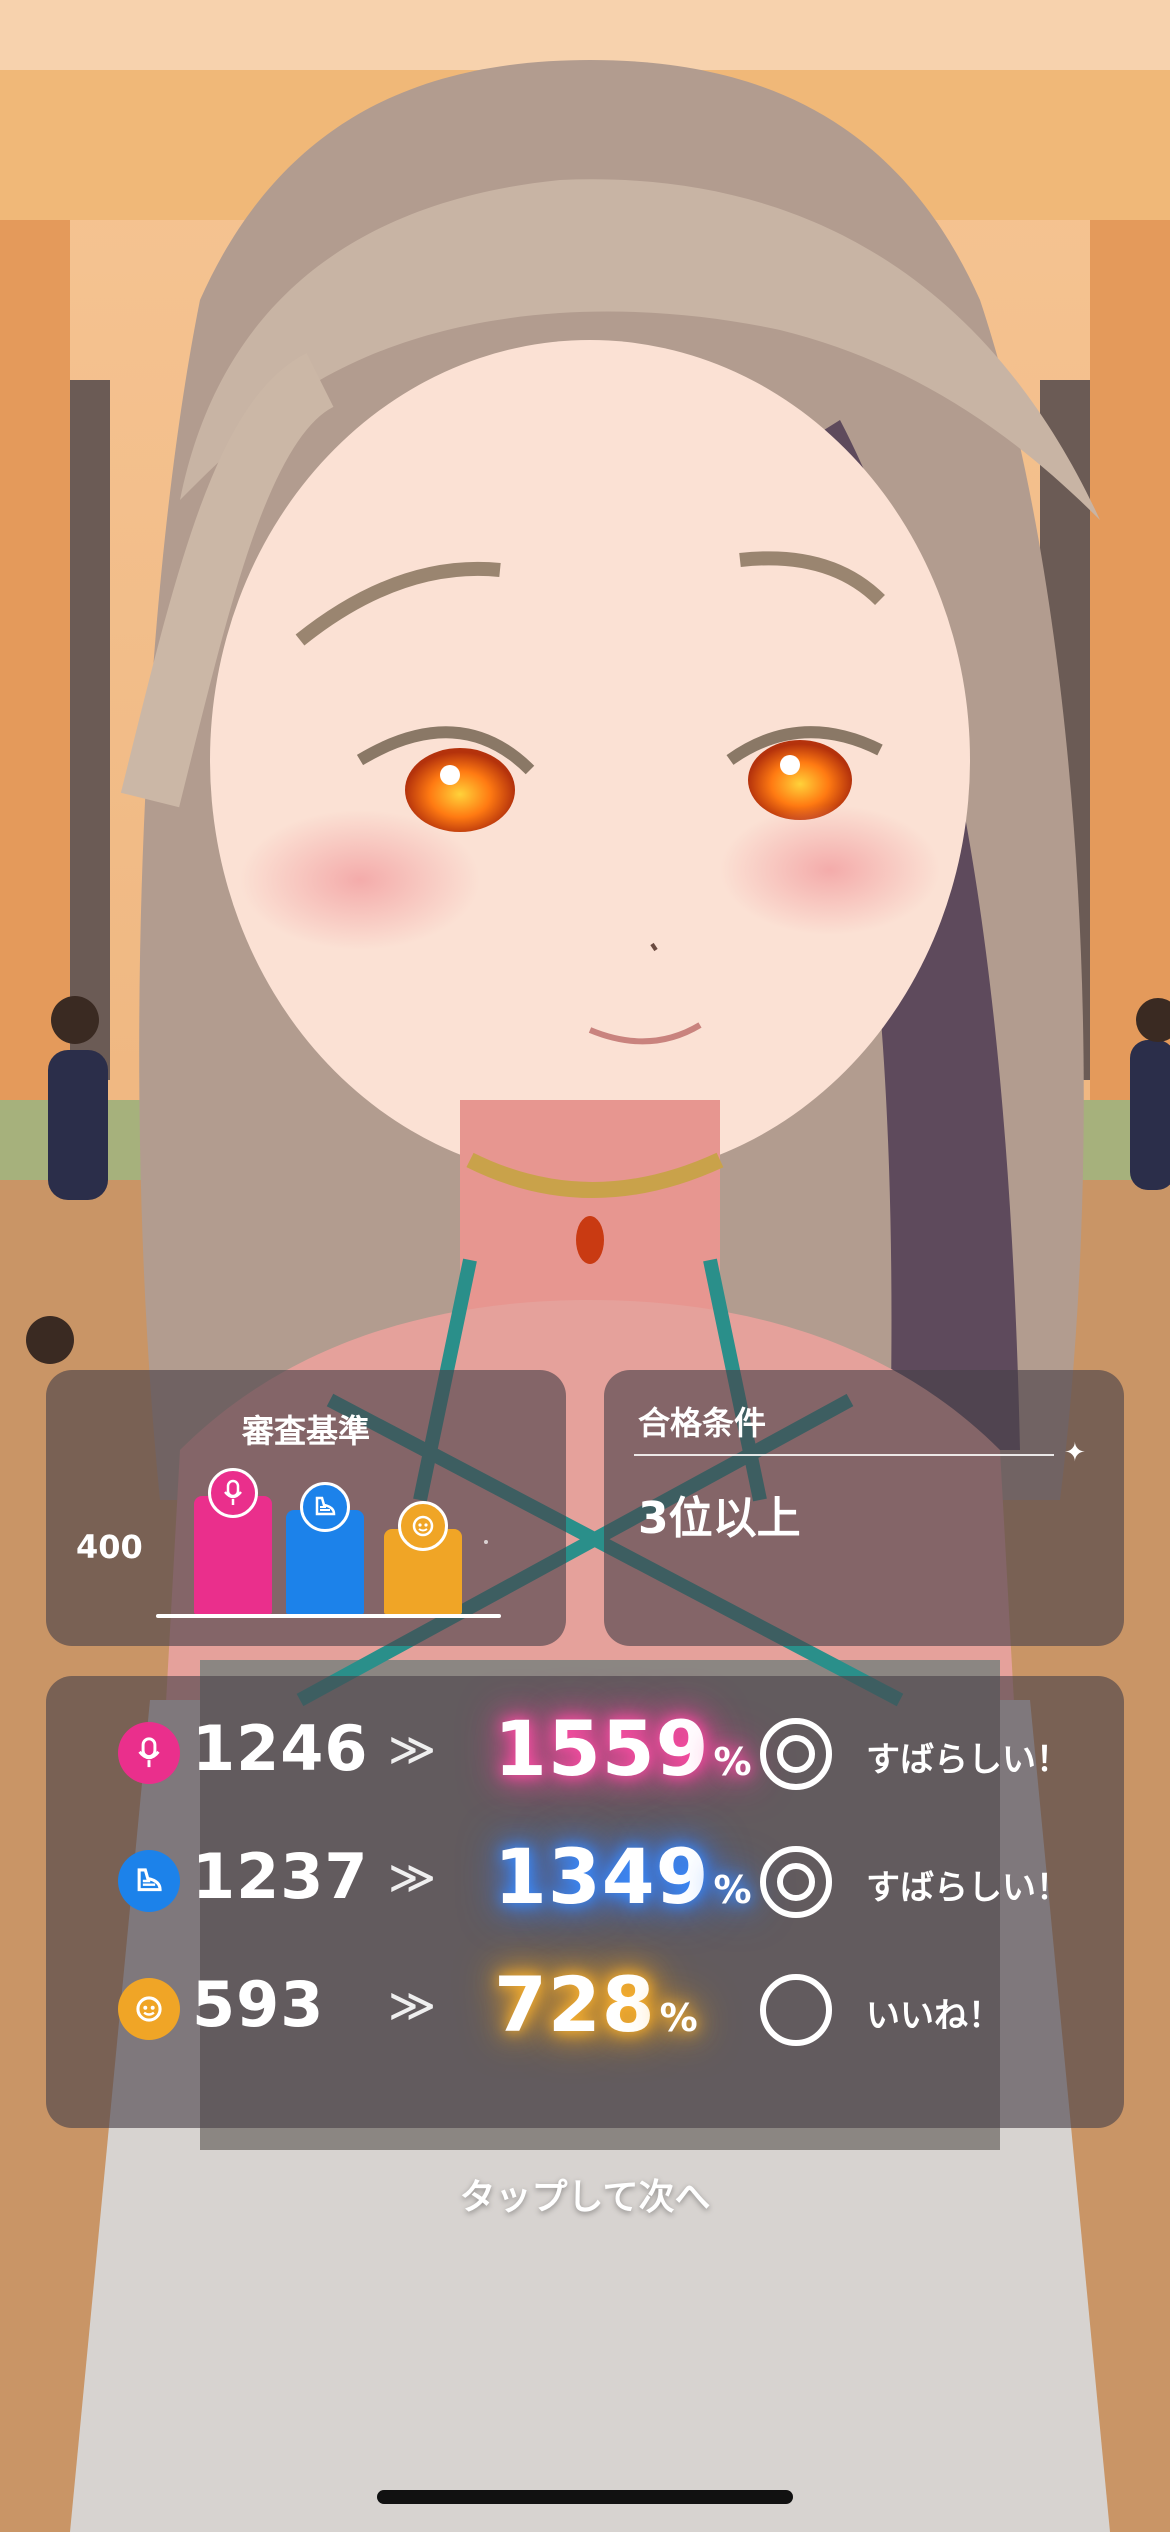 This screenshot has width=1170, height=2532. I want to click on stat-after-value: 728%, so click(596, 2004).